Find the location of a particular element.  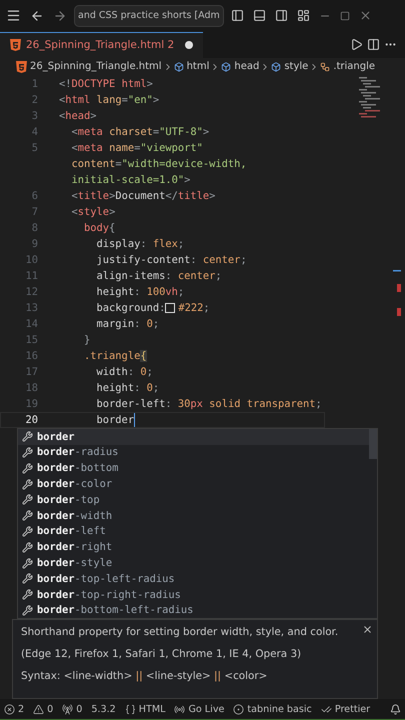

line-number: 15 is located at coordinates (31, 340).